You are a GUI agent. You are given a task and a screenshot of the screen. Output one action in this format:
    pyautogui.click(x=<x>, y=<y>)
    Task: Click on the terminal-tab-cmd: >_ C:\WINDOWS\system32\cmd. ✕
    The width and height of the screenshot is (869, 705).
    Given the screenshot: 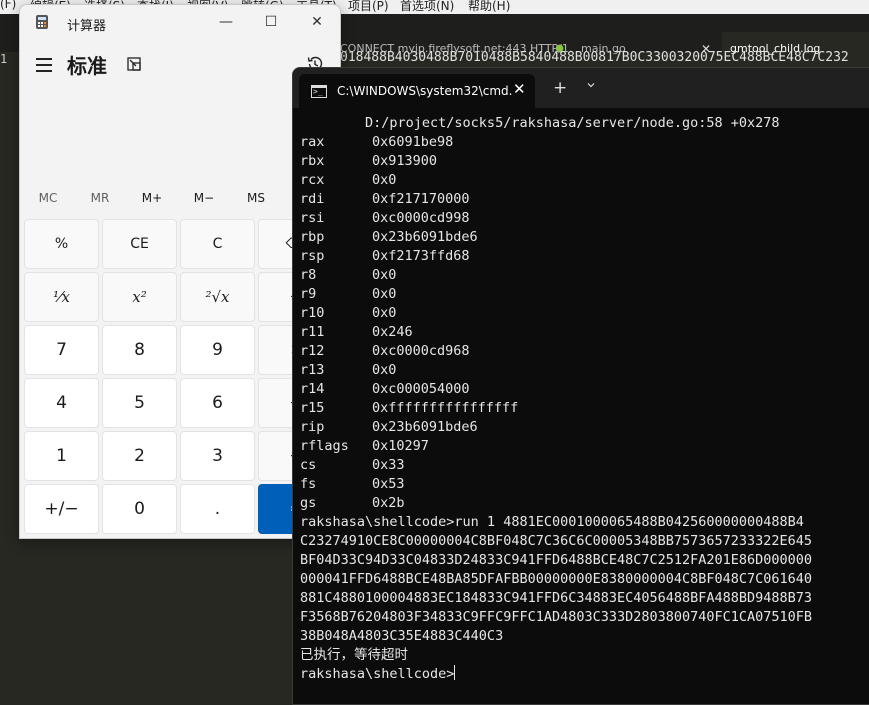 What is the action you would take?
    pyautogui.click(x=417, y=91)
    